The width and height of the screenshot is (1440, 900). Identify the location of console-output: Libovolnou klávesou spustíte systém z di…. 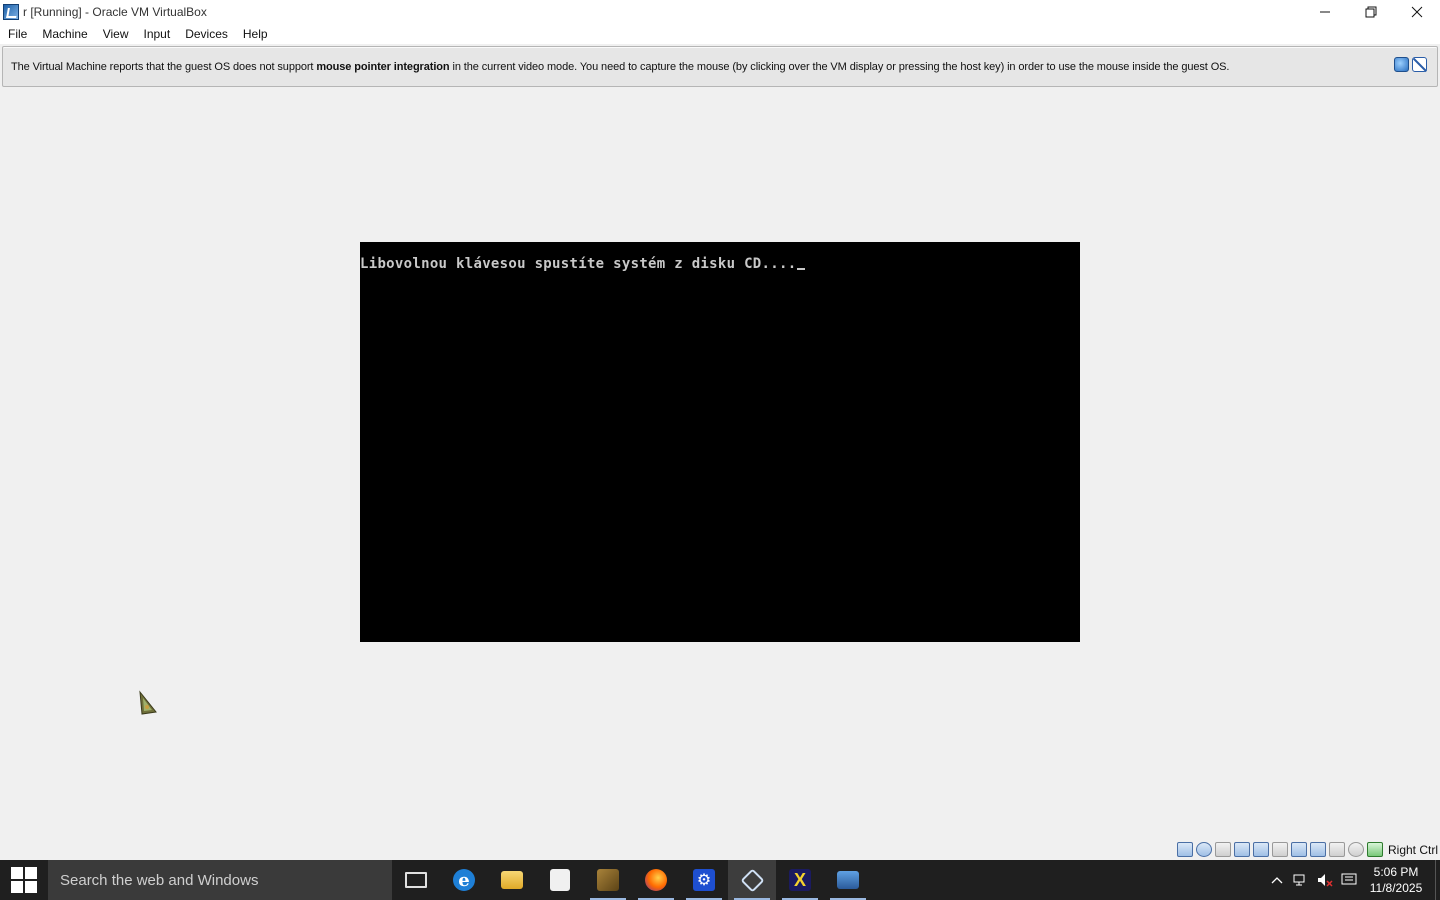
(583, 264).